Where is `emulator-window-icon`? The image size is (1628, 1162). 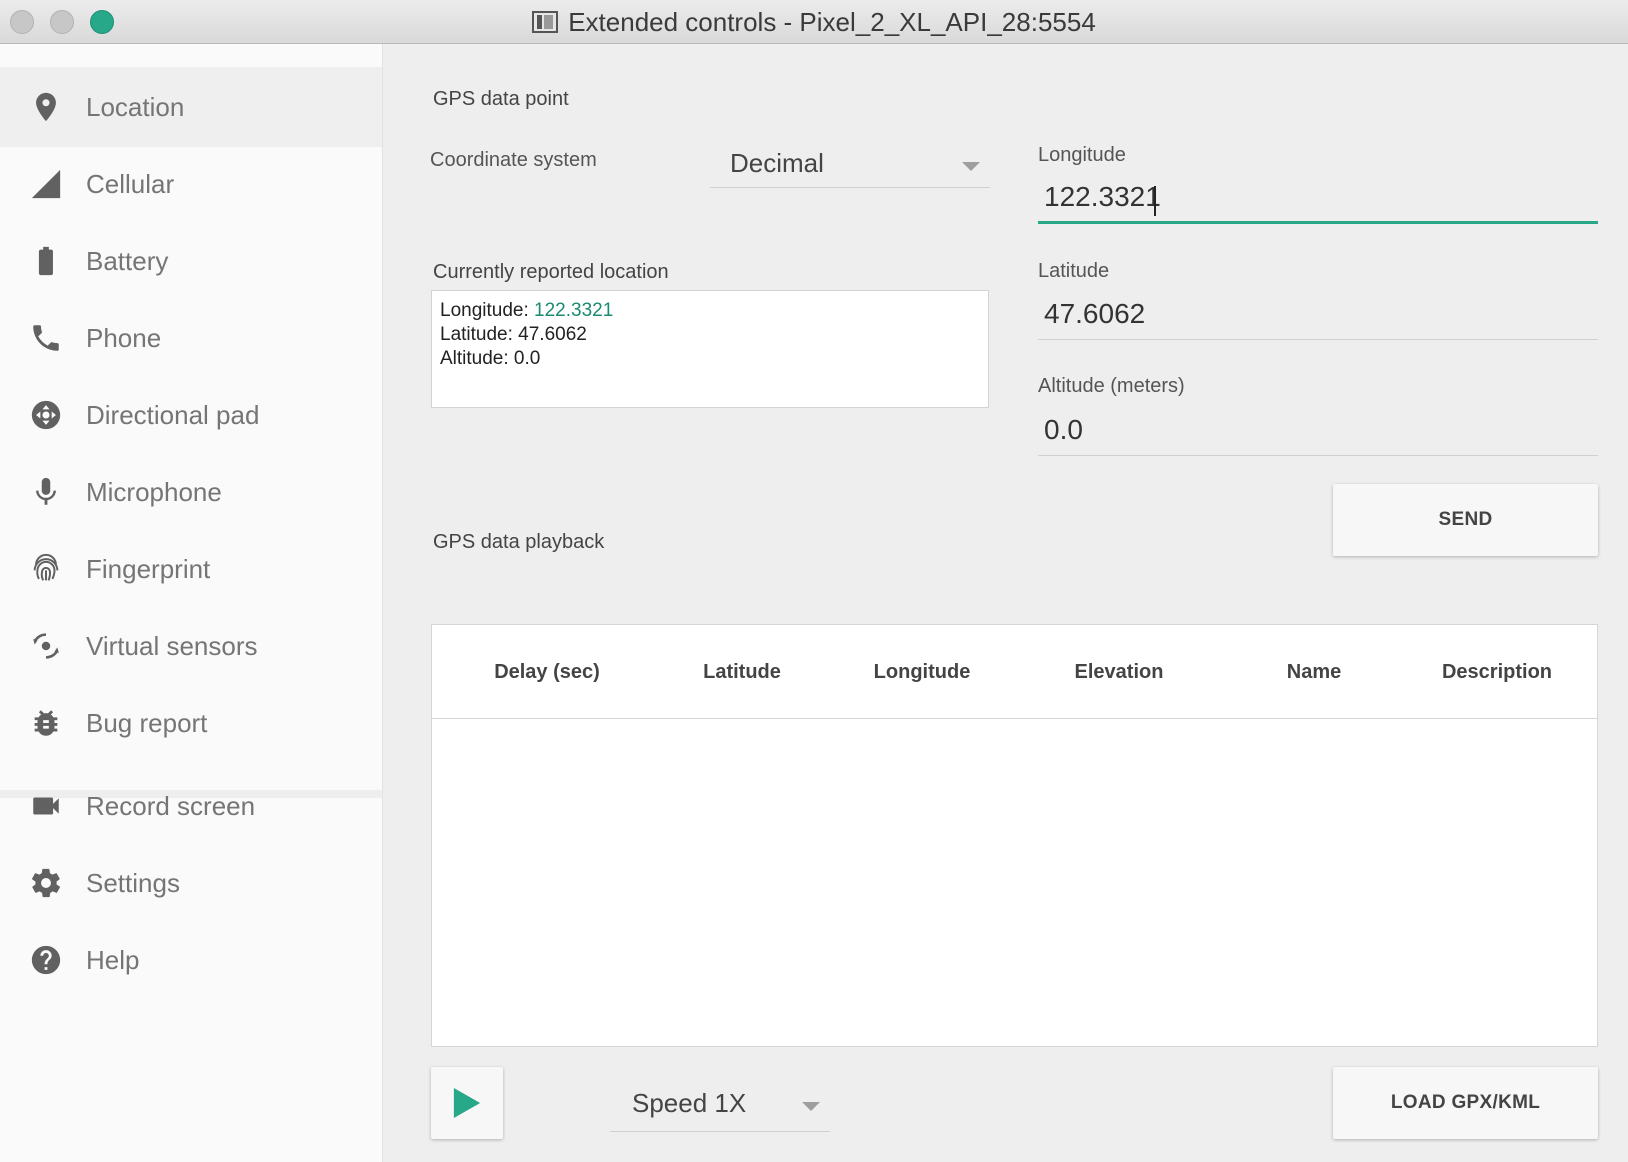
emulator-window-icon is located at coordinates (545, 22).